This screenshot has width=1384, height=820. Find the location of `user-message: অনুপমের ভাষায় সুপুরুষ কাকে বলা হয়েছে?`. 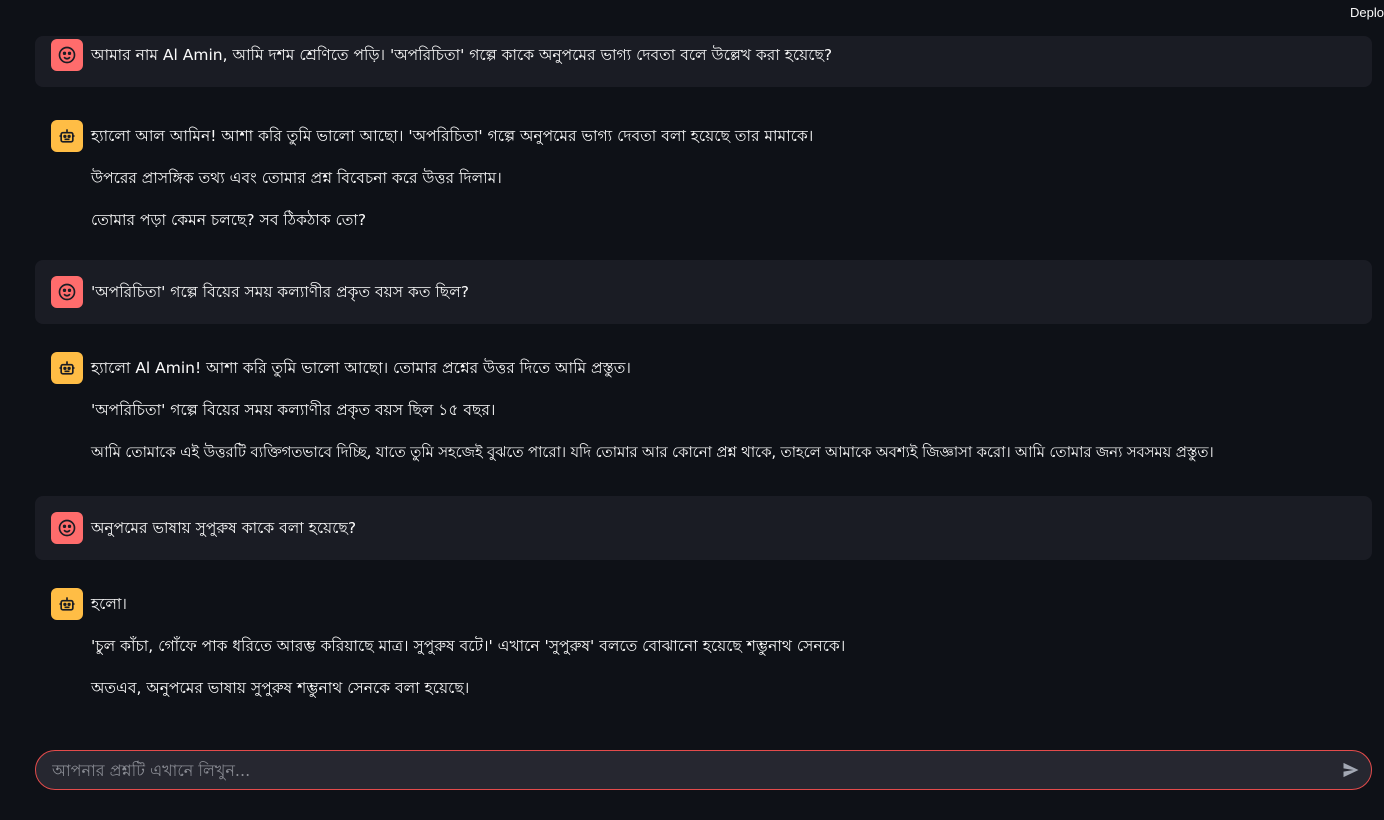

user-message: অনুপমের ভাষায় সুপুরুষ কাকে বলা হয়েছে? is located at coordinates (703, 528).